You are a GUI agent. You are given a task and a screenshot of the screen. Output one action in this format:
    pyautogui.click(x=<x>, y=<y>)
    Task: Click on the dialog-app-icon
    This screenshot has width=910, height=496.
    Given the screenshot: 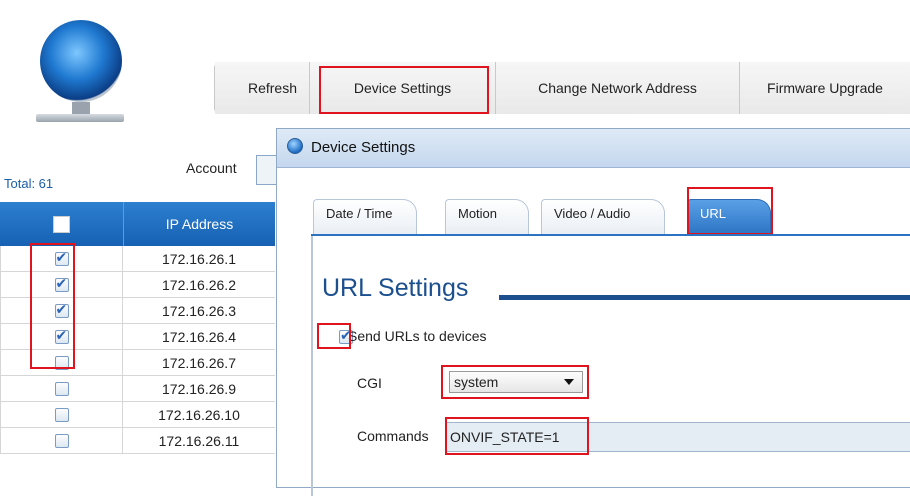 What is the action you would take?
    pyautogui.click(x=295, y=146)
    